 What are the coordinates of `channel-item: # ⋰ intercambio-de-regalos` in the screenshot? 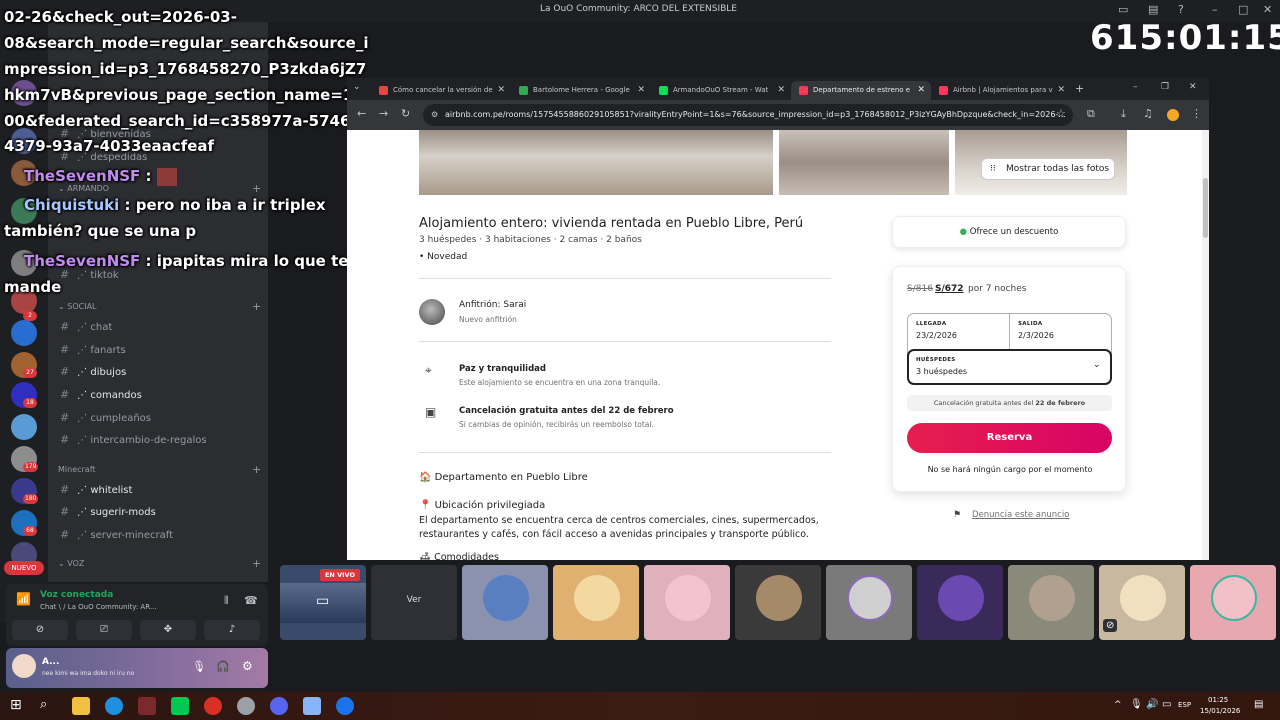 It's located at (133, 439).